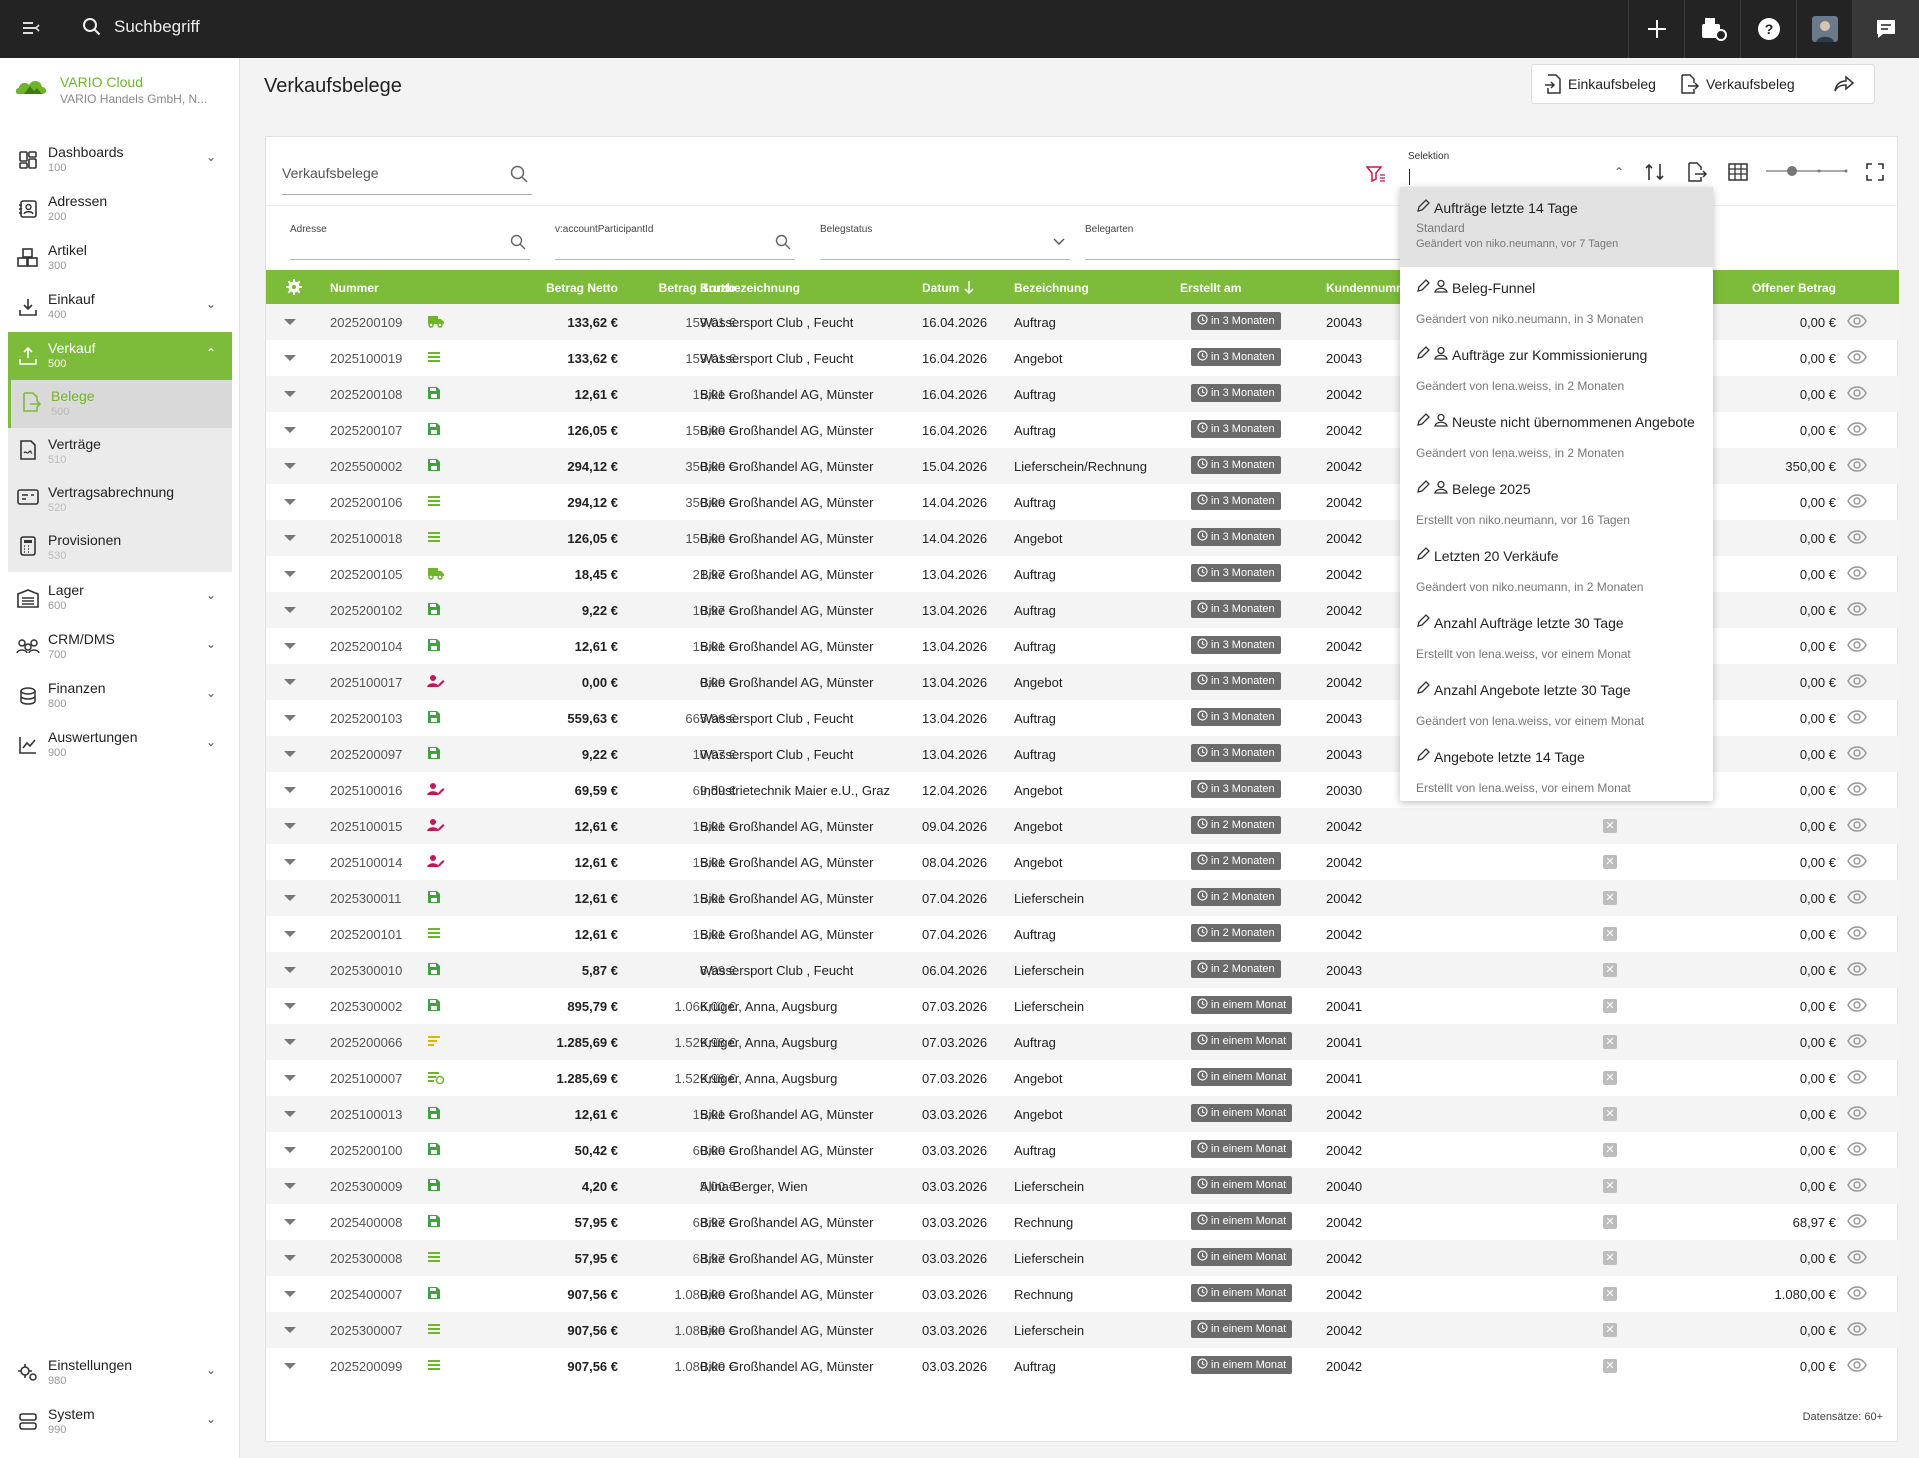 The image size is (1919, 1458). Describe the element at coordinates (1656, 29) in the screenshot. I see `add-button` at that location.